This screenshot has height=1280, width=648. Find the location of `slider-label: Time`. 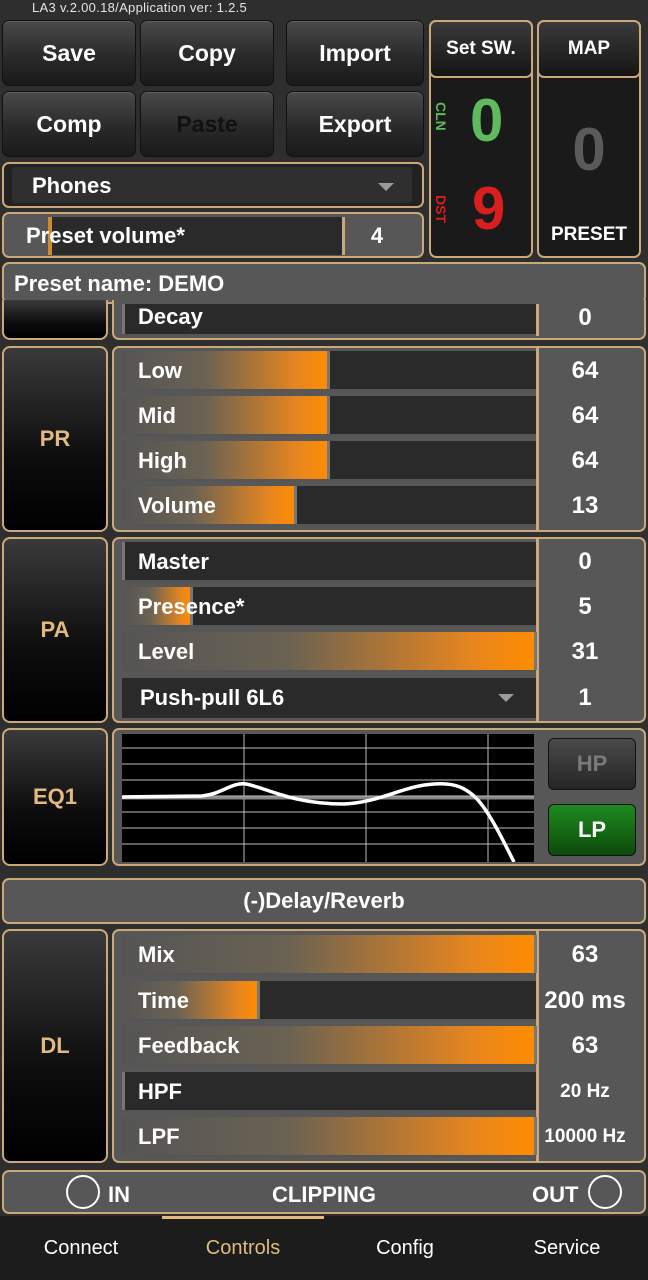

slider-label: Time is located at coordinates (163, 1000).